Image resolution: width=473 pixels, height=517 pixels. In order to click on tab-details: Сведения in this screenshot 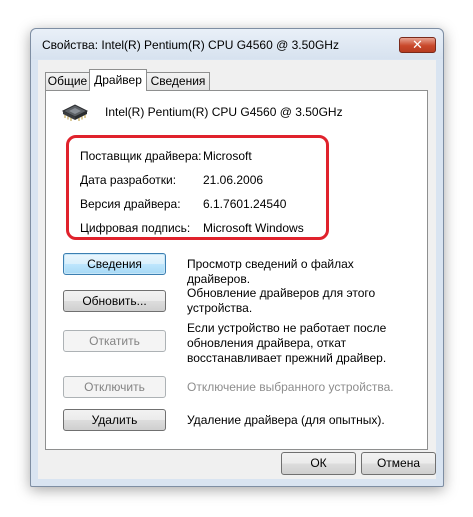, I will do `click(178, 81)`.